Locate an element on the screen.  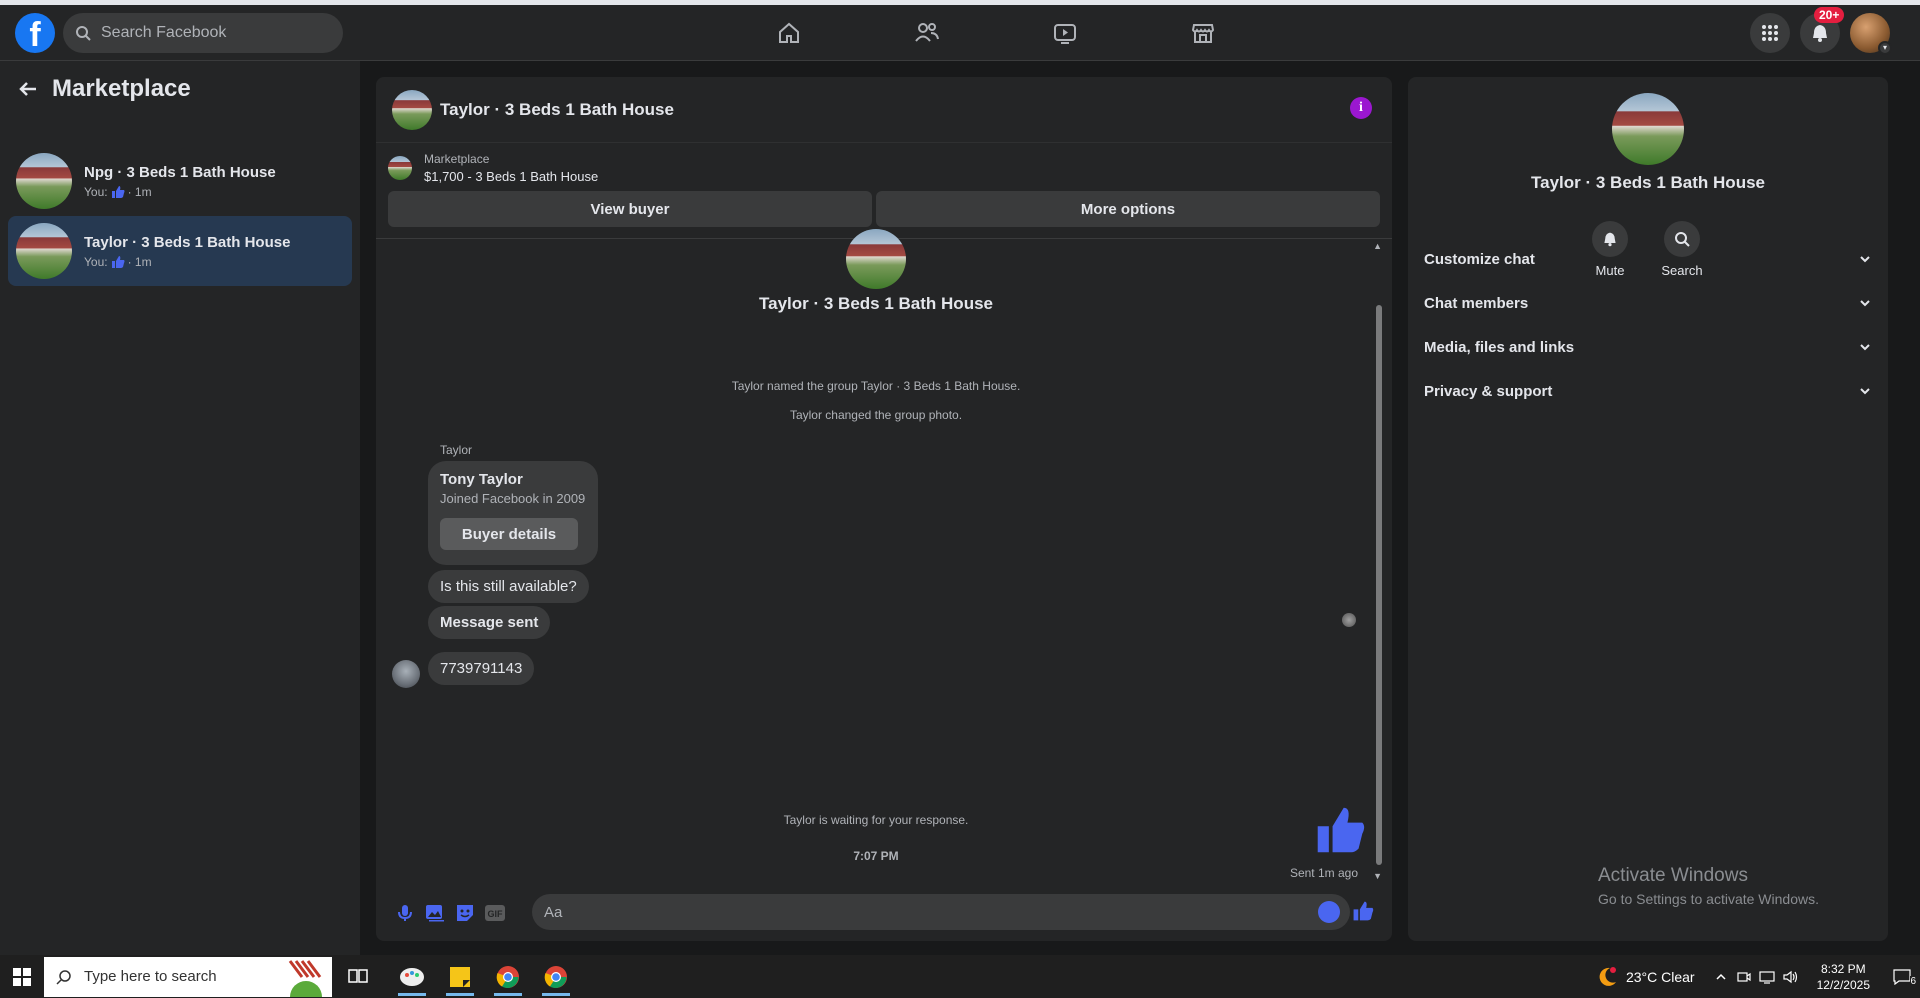
message-bubble: Message sent is located at coordinates (489, 622).